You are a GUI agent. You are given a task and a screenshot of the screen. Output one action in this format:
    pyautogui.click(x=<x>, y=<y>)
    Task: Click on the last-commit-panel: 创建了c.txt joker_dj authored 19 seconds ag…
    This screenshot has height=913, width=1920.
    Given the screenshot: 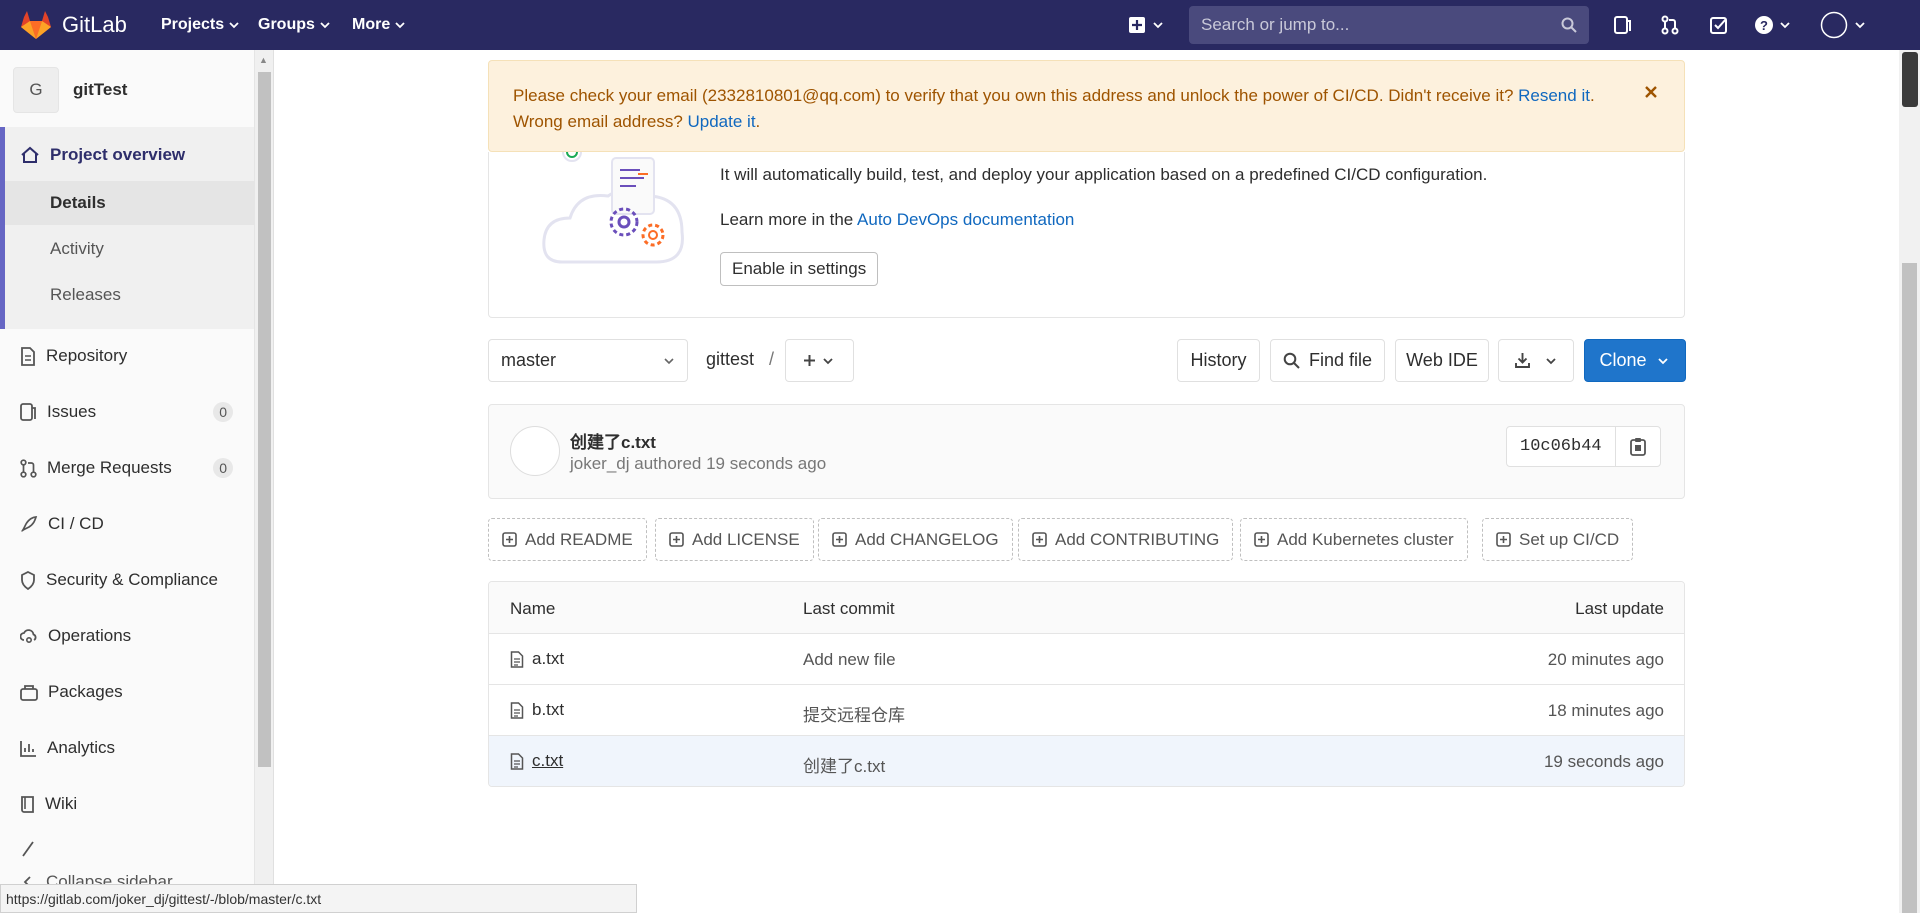 What is the action you would take?
    pyautogui.click(x=1086, y=451)
    